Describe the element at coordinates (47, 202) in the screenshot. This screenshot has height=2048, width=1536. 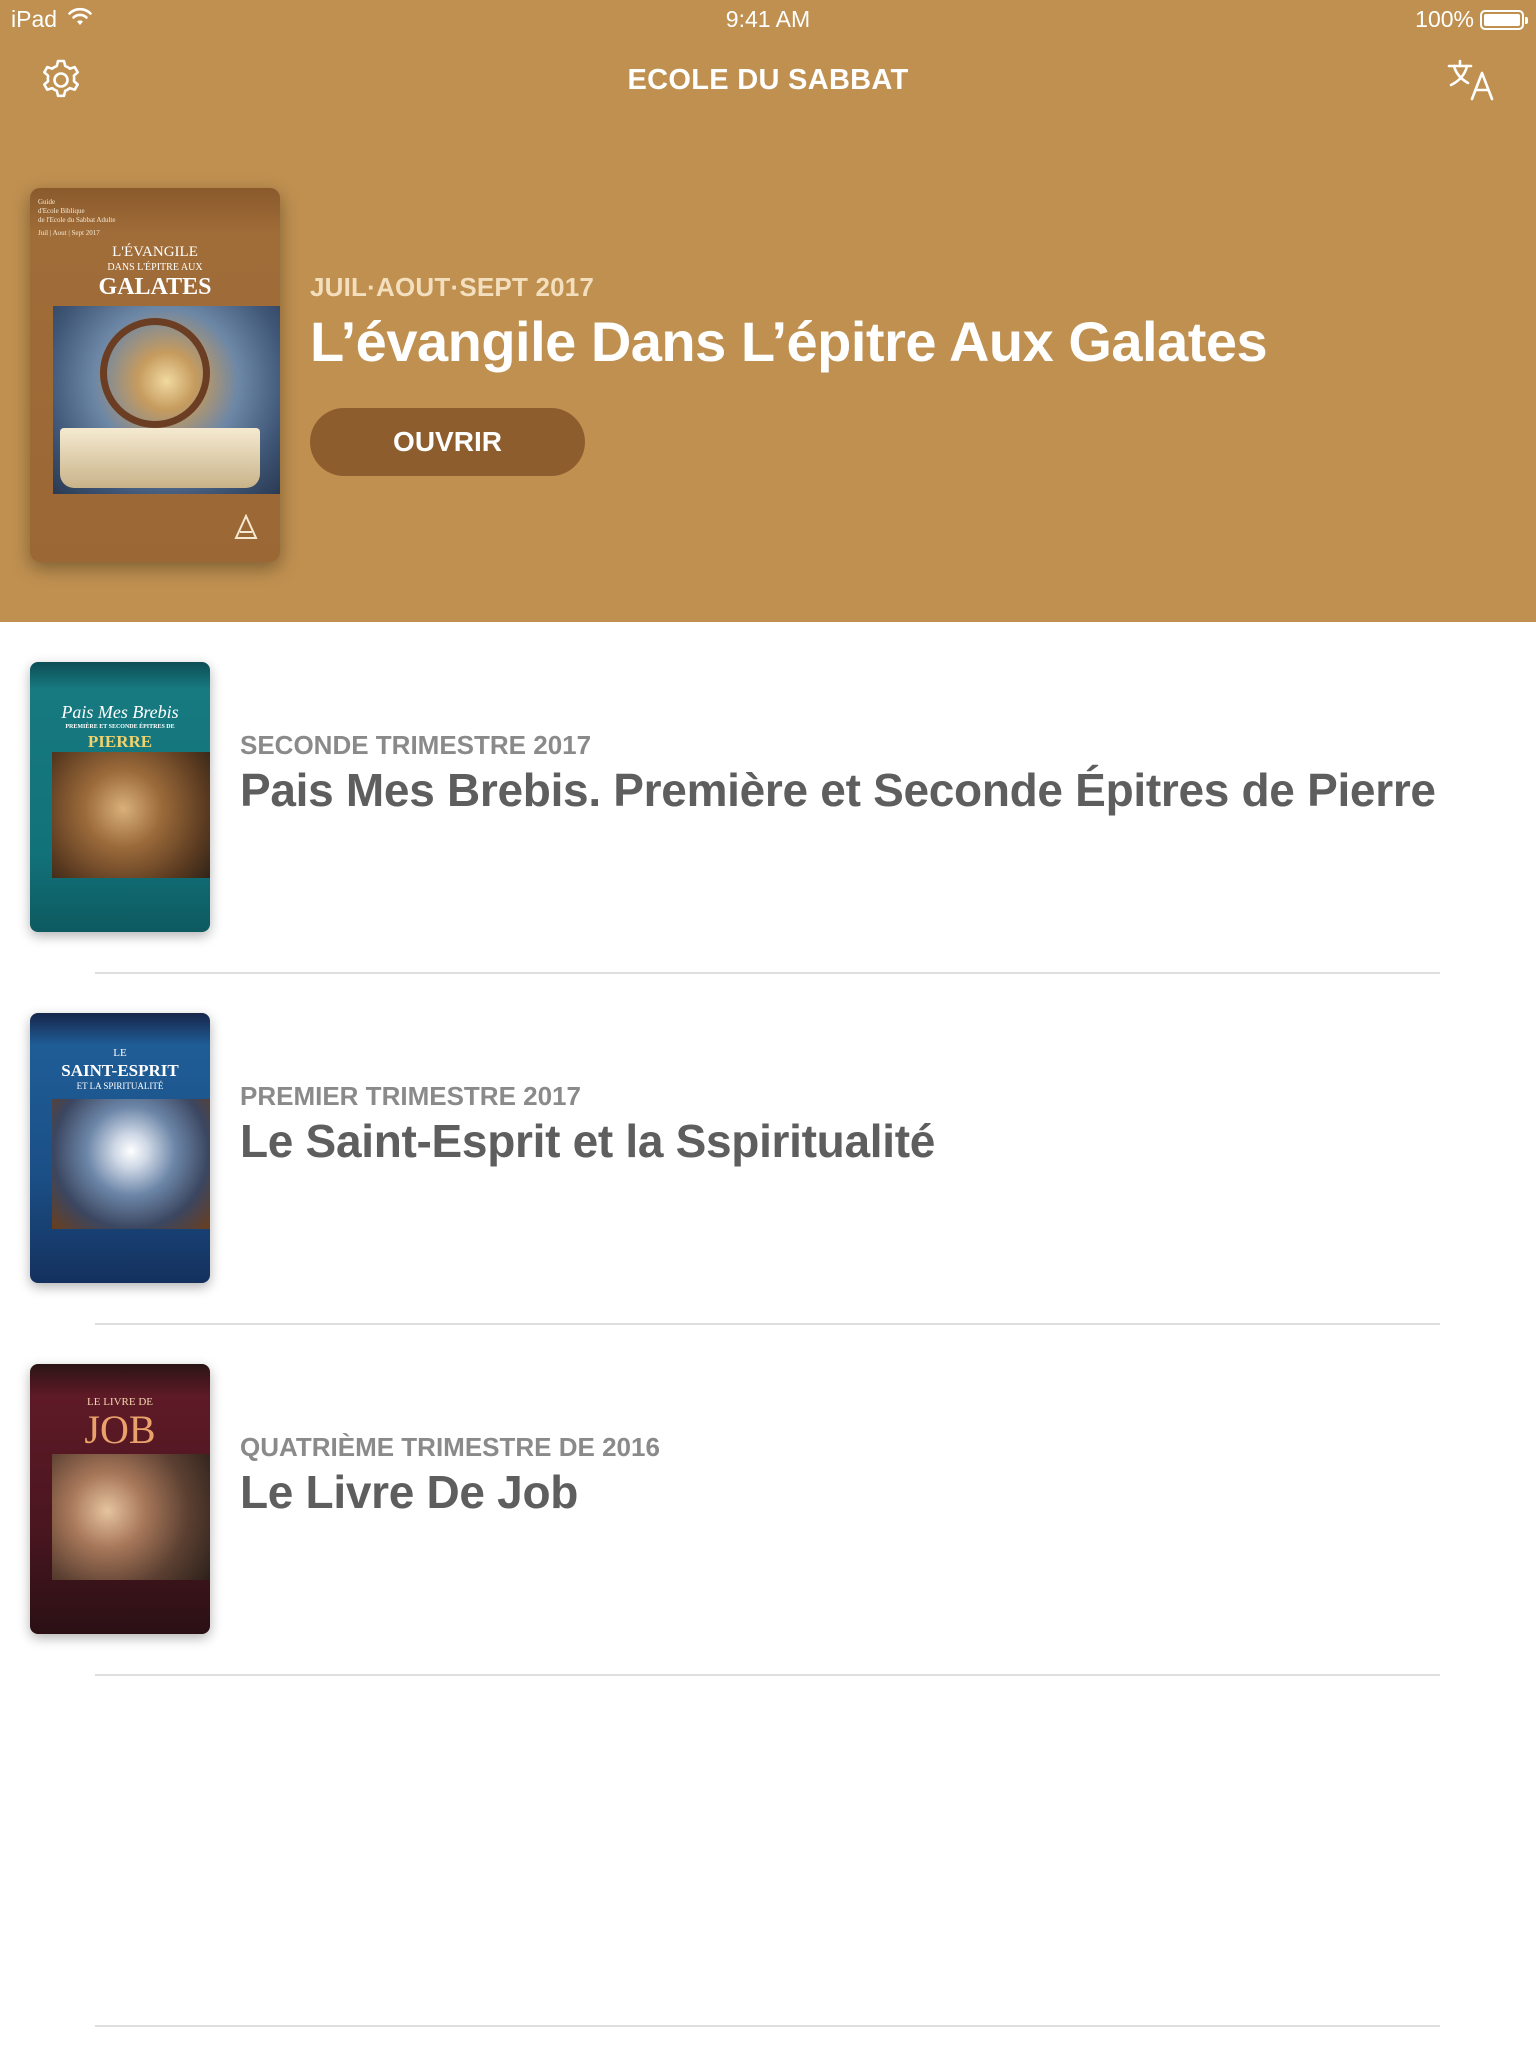
I see `cover-text-line: Guide` at that location.